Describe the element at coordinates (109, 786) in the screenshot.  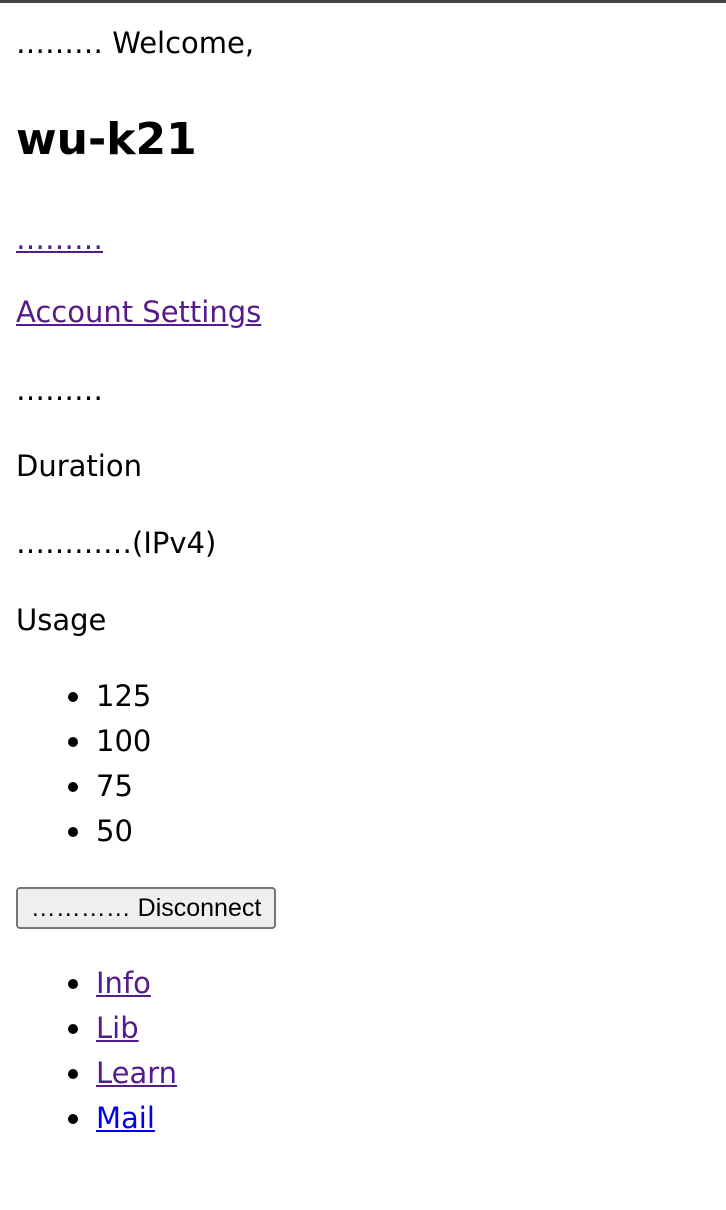
I see `usage-list-item: 75` at that location.